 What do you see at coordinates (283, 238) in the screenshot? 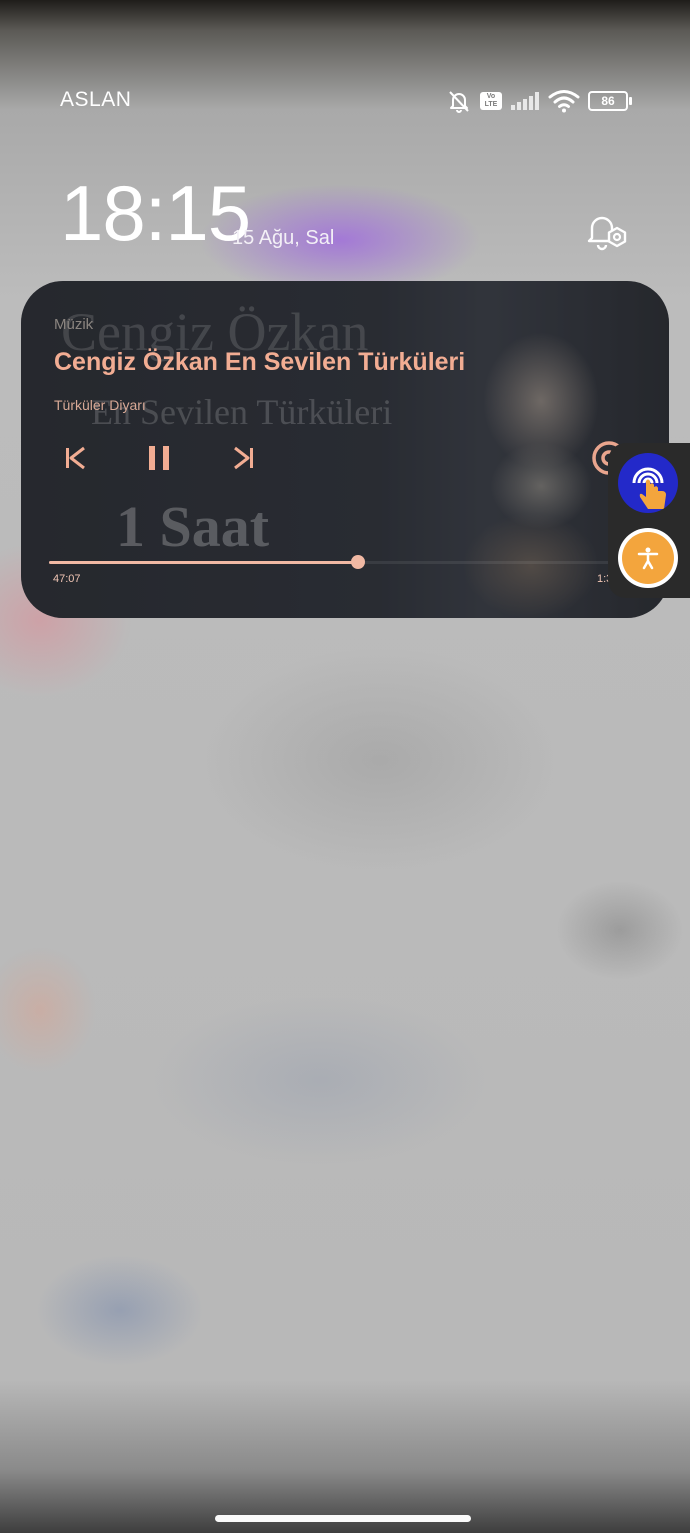
I see `lock-date: 15 Ağu, Sal` at bounding box center [283, 238].